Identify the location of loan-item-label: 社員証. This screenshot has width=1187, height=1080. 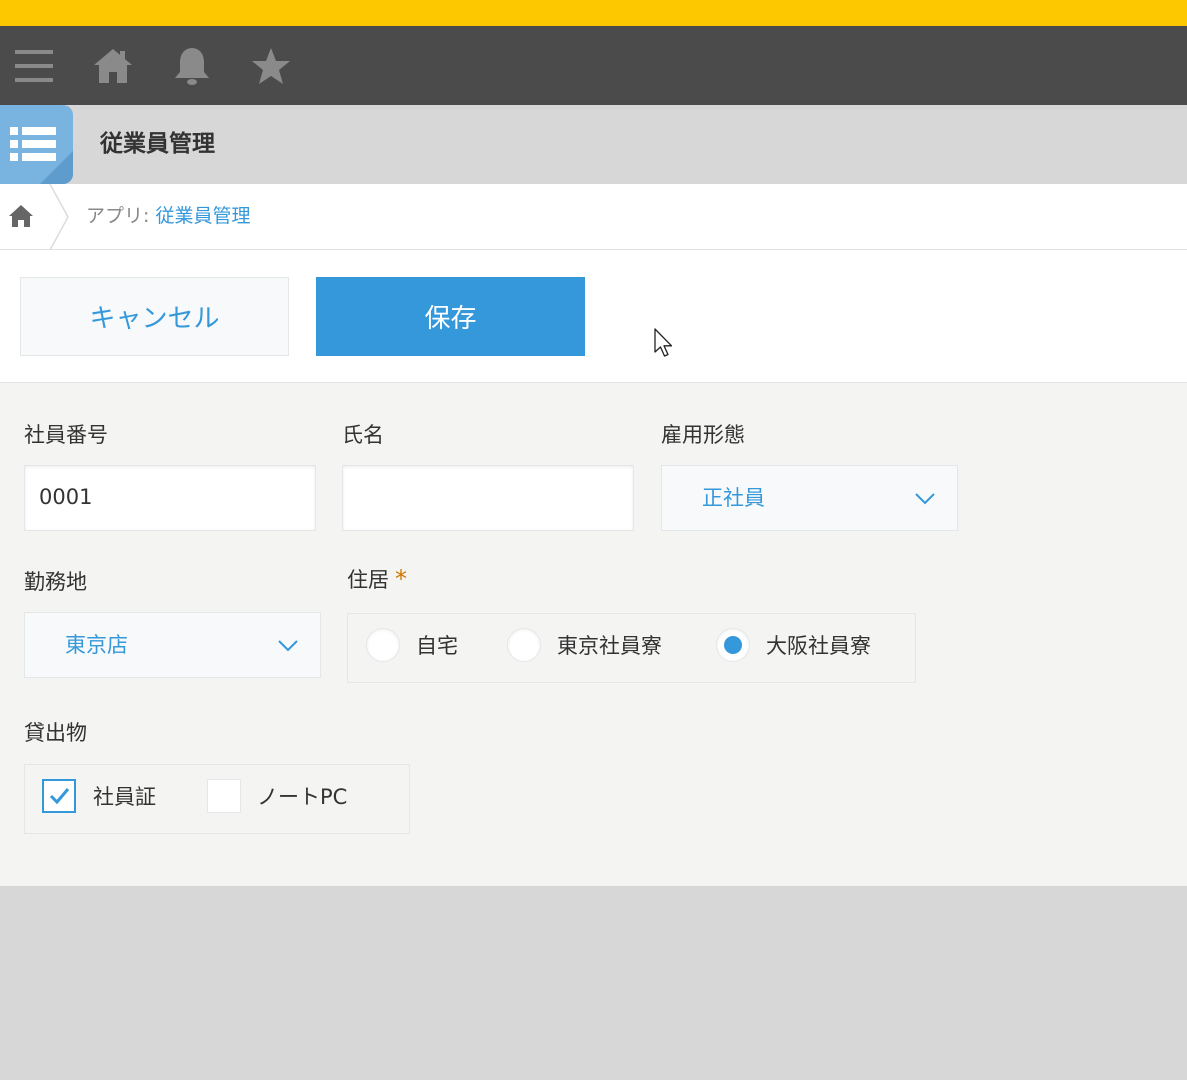
(124, 796).